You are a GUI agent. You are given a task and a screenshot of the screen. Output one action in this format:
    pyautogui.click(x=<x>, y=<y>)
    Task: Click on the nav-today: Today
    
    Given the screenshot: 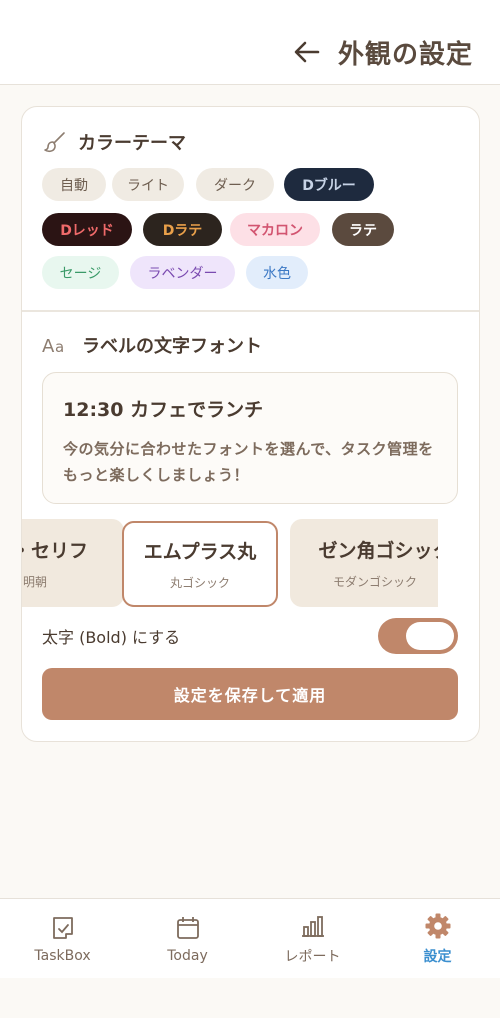 What is the action you would take?
    pyautogui.click(x=187, y=938)
    